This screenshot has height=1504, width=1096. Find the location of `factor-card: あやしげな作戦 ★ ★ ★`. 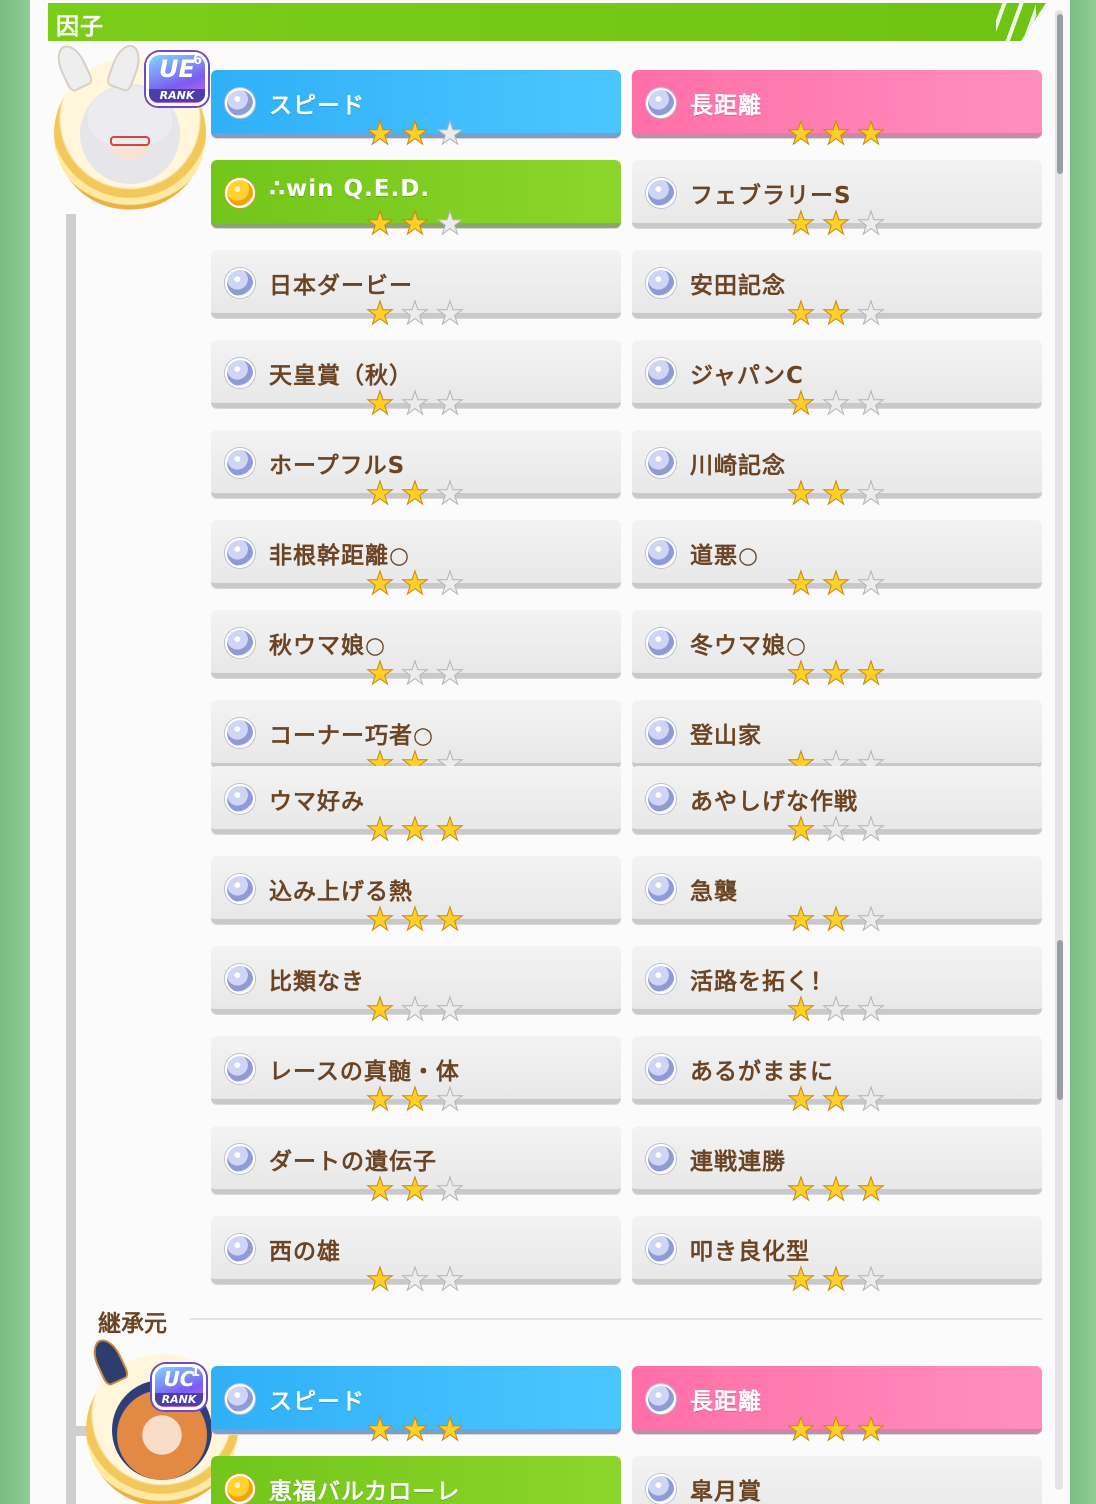

factor-card: あやしげな作戦 ★ ★ ★ is located at coordinates (837, 806).